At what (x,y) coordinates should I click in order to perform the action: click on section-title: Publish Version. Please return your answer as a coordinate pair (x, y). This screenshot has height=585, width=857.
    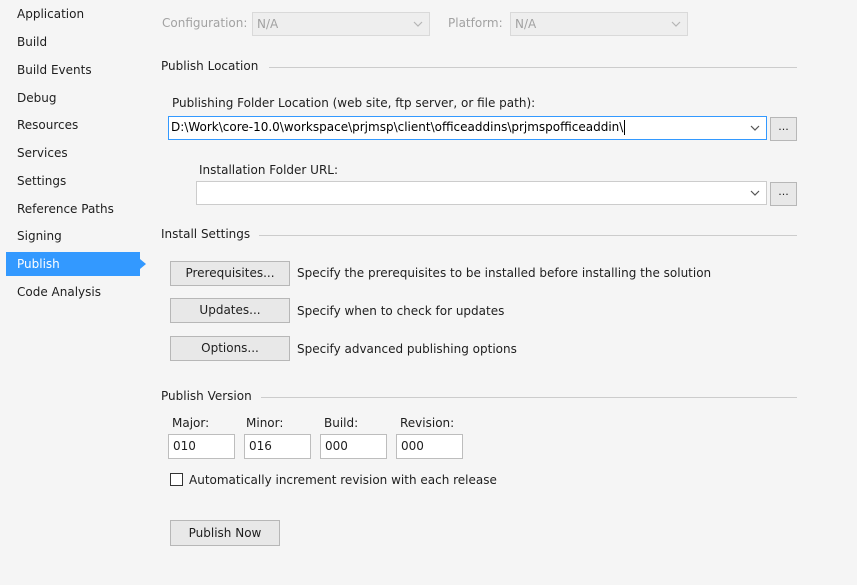
    Looking at the image, I should click on (206, 396).